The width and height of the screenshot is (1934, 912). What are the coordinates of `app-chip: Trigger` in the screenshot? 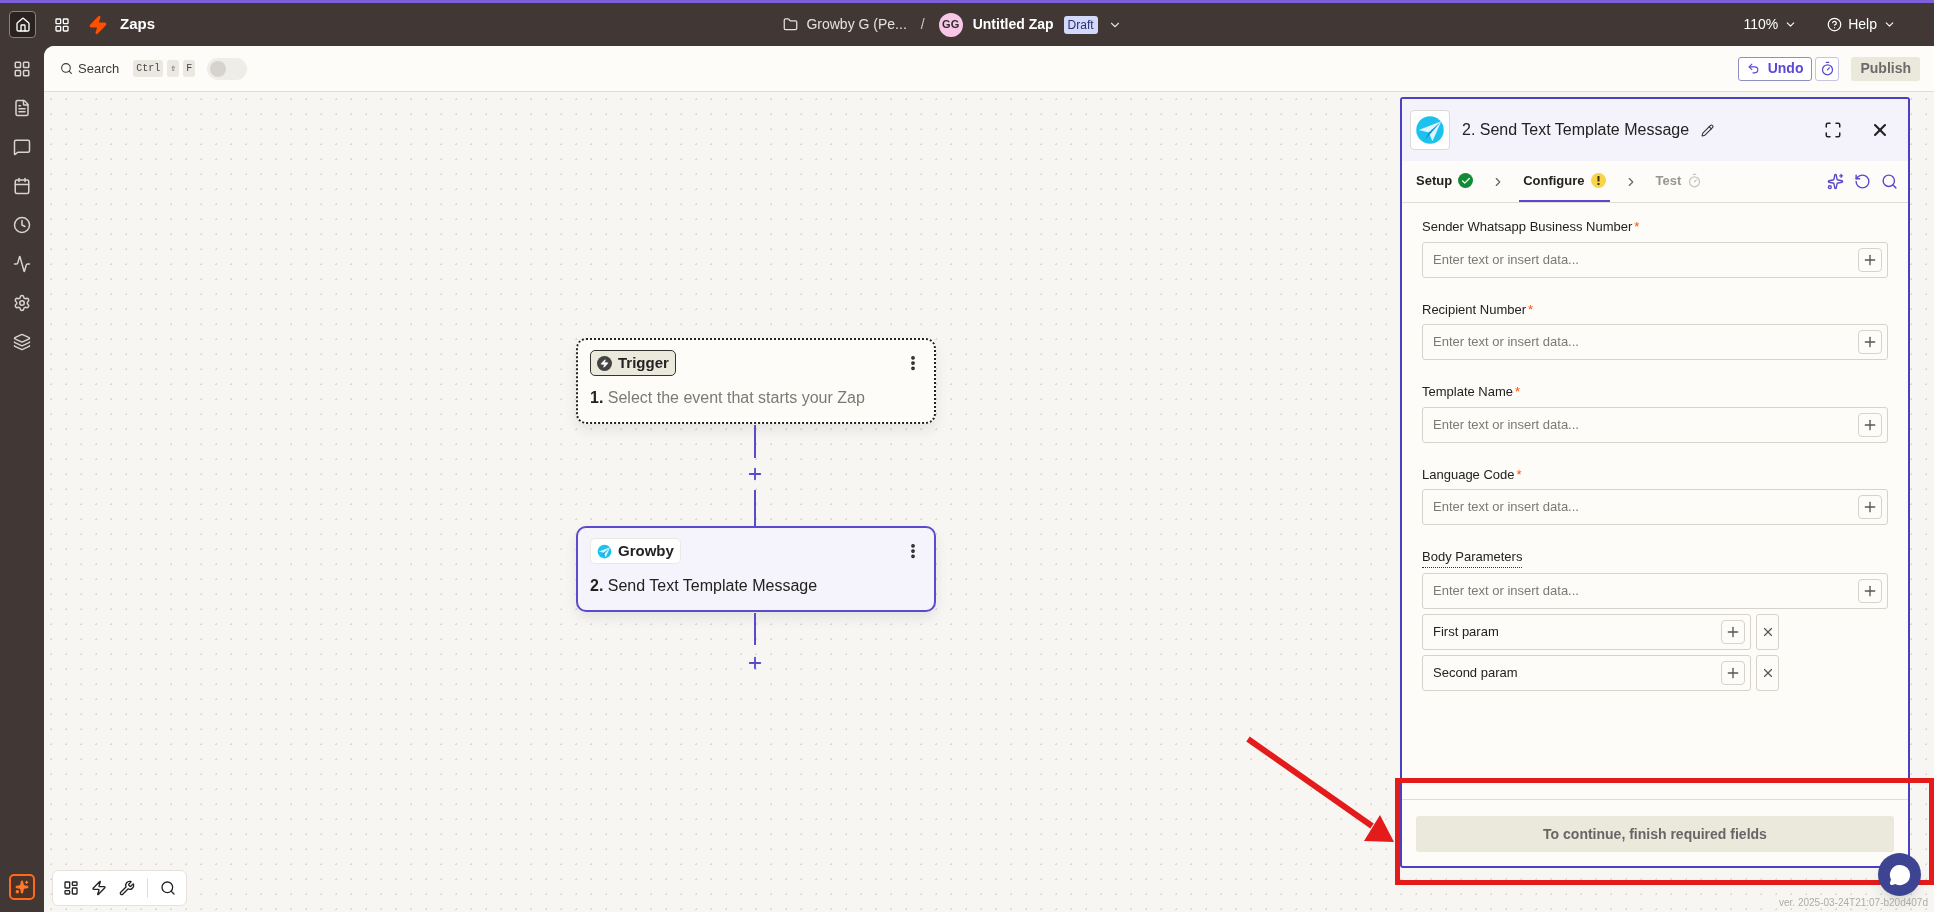 It's located at (633, 363).